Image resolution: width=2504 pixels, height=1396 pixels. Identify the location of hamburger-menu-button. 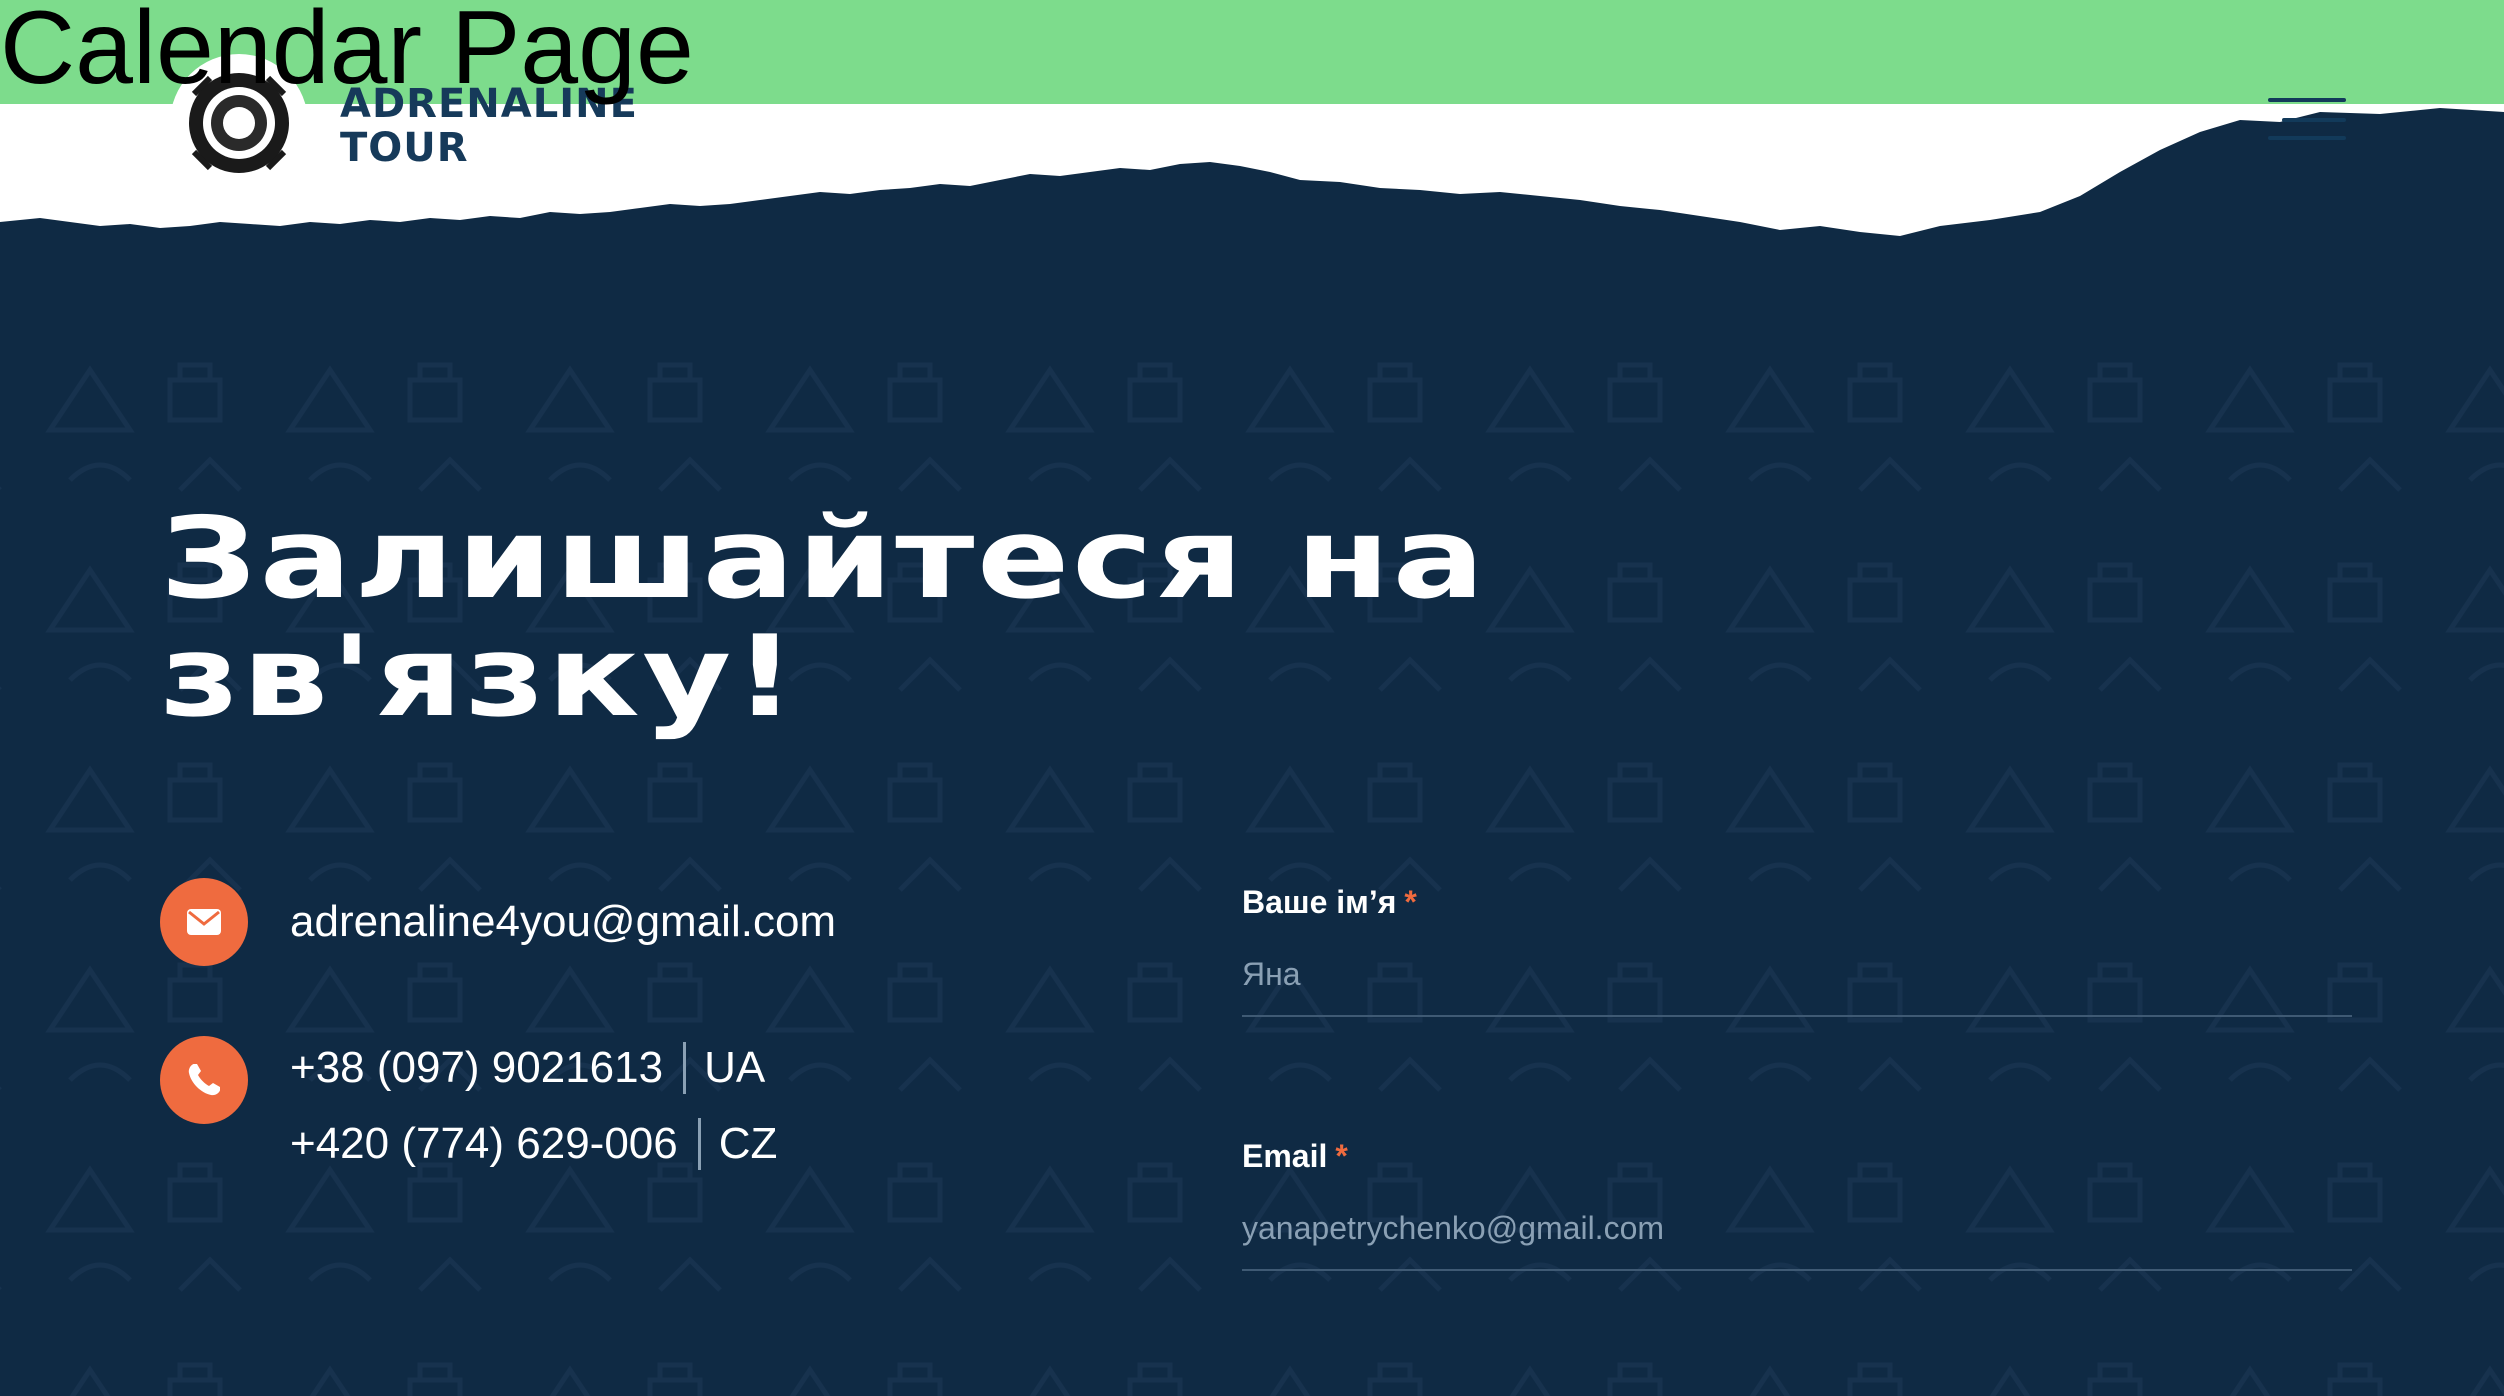
(2307, 116).